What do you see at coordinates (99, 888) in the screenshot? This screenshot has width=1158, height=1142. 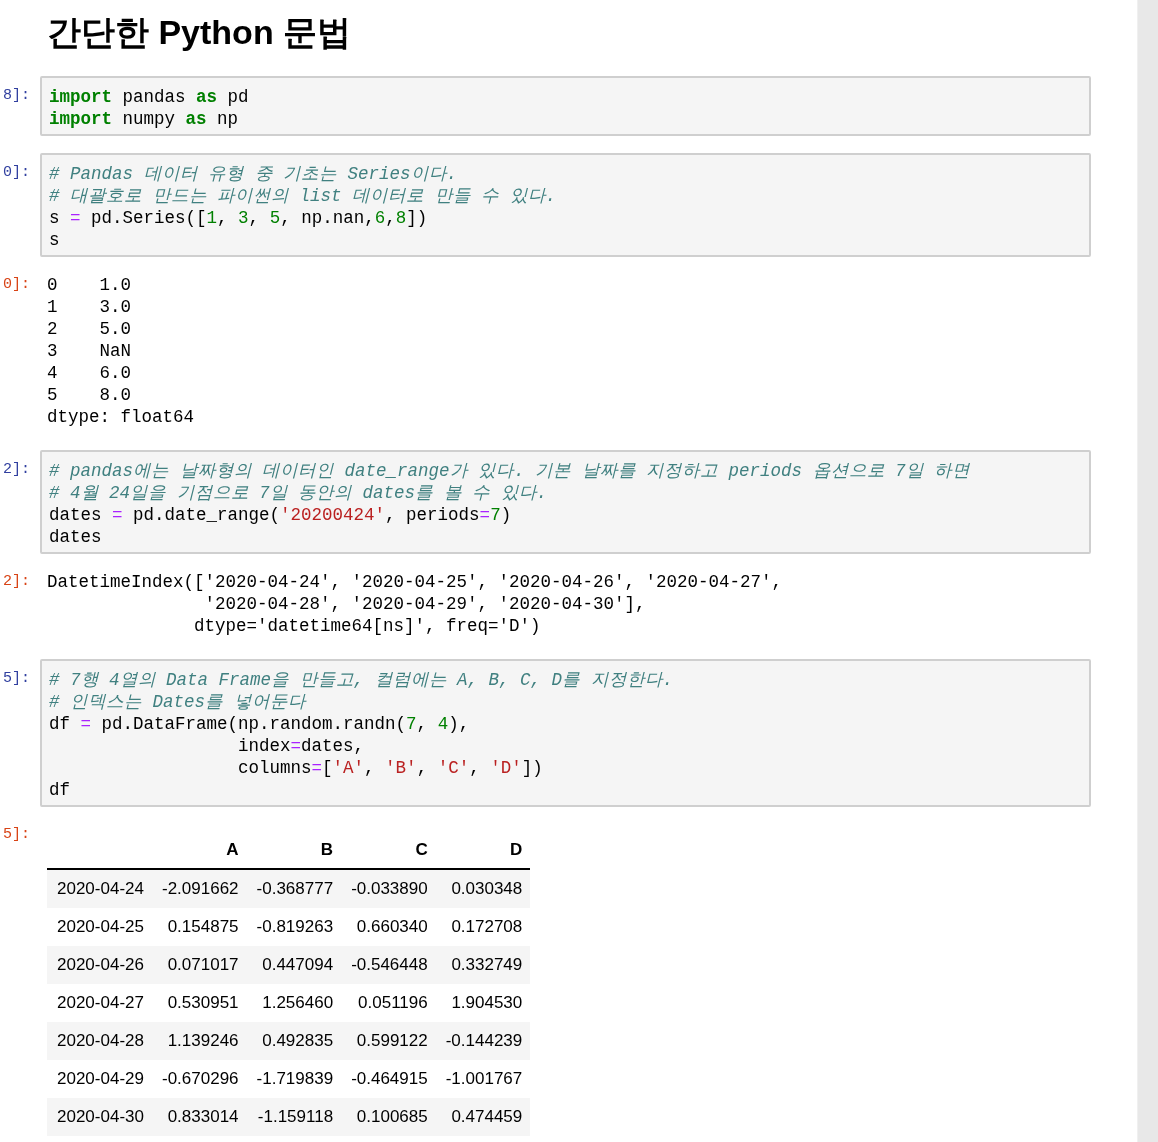 I see `row-index: 2020-04-24` at bounding box center [99, 888].